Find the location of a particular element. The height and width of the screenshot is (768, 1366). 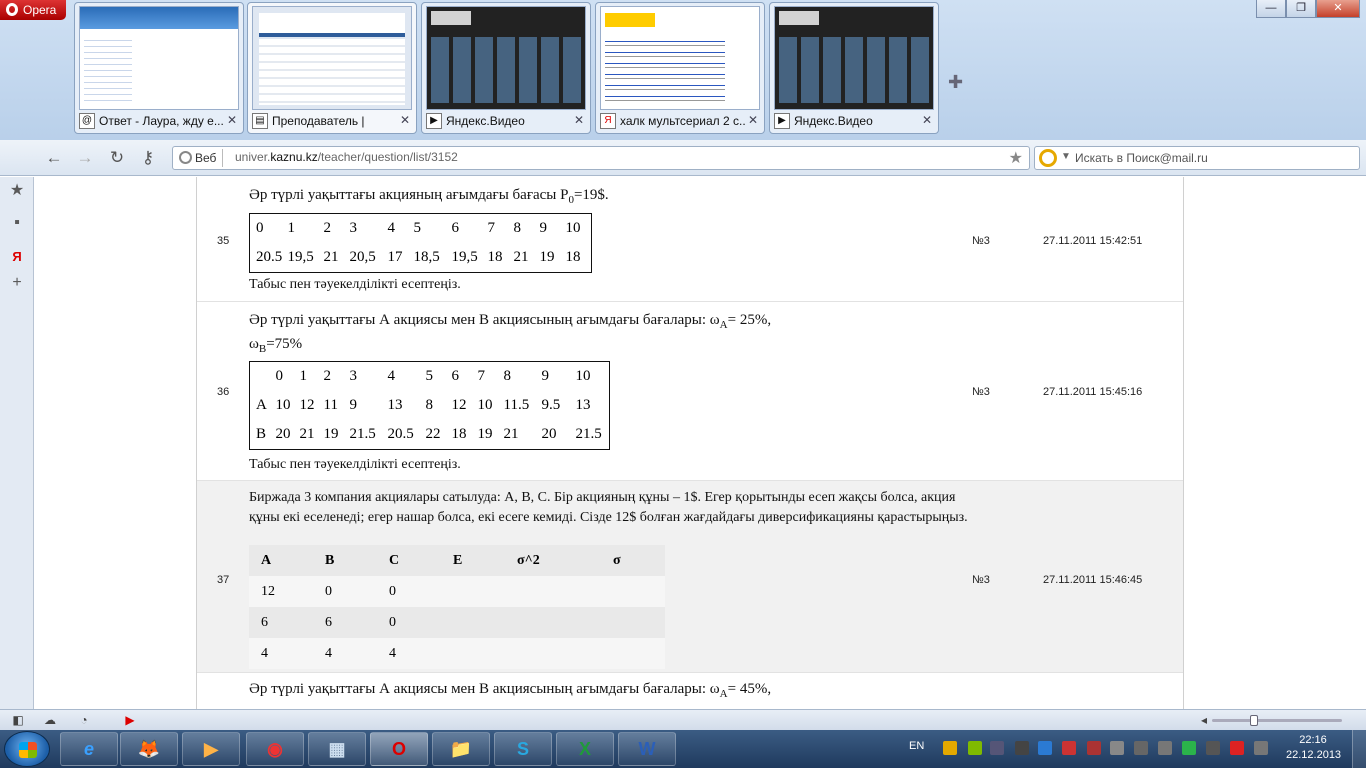

clock-date: 22.12.2013 is located at coordinates (1314, 755).